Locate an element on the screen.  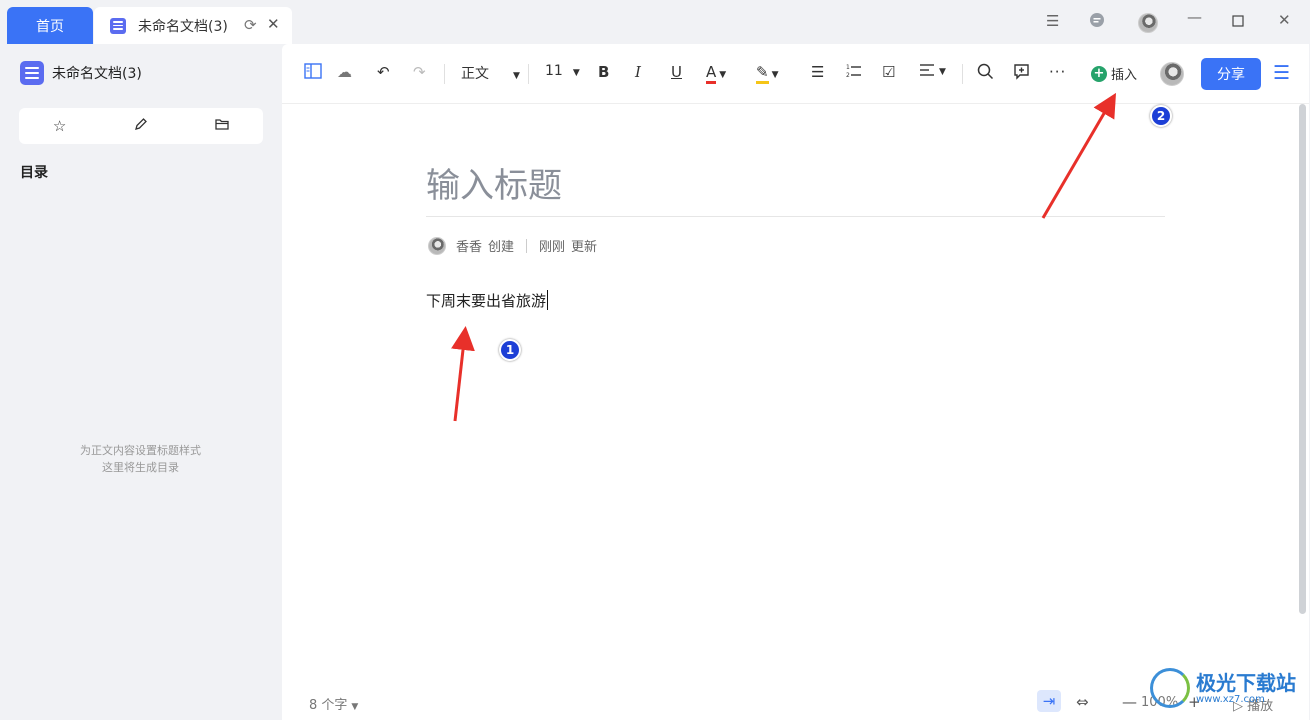
author-name: 香香 is located at coordinates (469, 247).